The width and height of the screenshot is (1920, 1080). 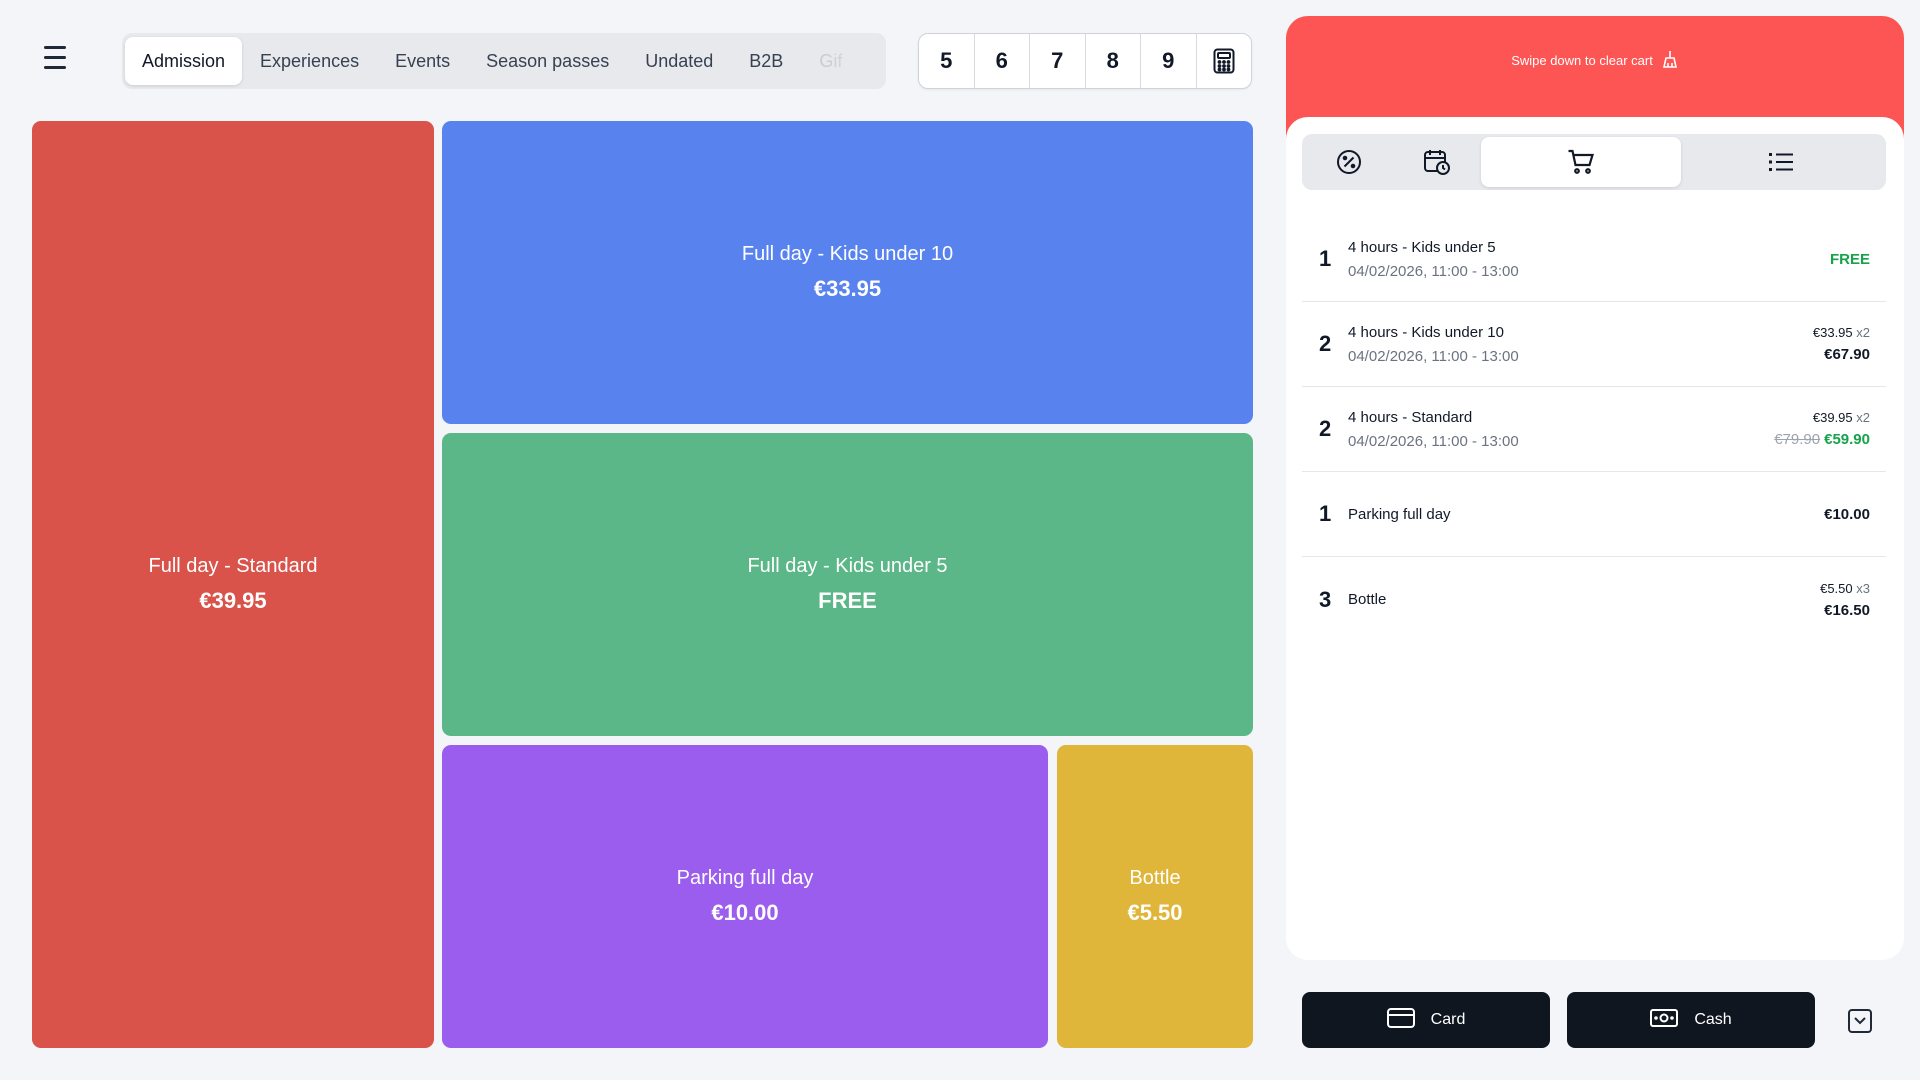 What do you see at coordinates (847, 288) in the screenshot?
I see `tile-price: €33.95` at bounding box center [847, 288].